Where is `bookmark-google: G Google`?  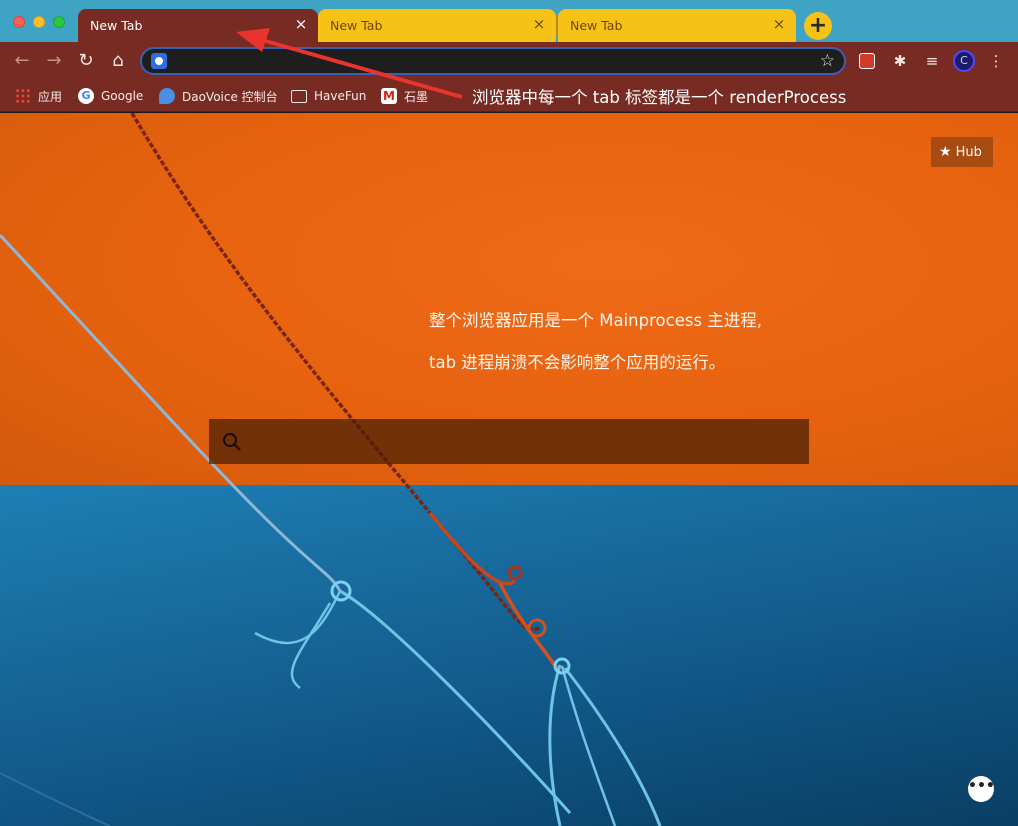
bookmark-google: G Google is located at coordinates (110, 96).